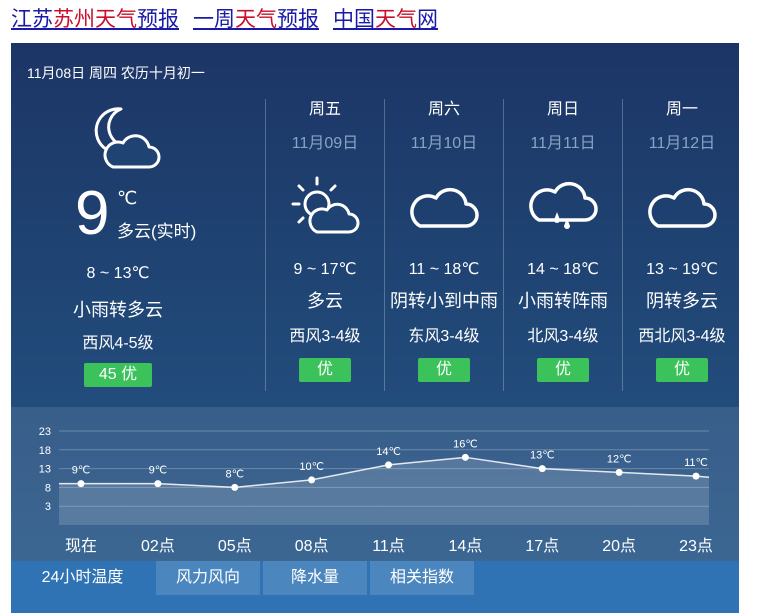 This screenshot has width=762, height=613. What do you see at coordinates (325, 206) in the screenshot?
I see `partly-sunny-icon` at bounding box center [325, 206].